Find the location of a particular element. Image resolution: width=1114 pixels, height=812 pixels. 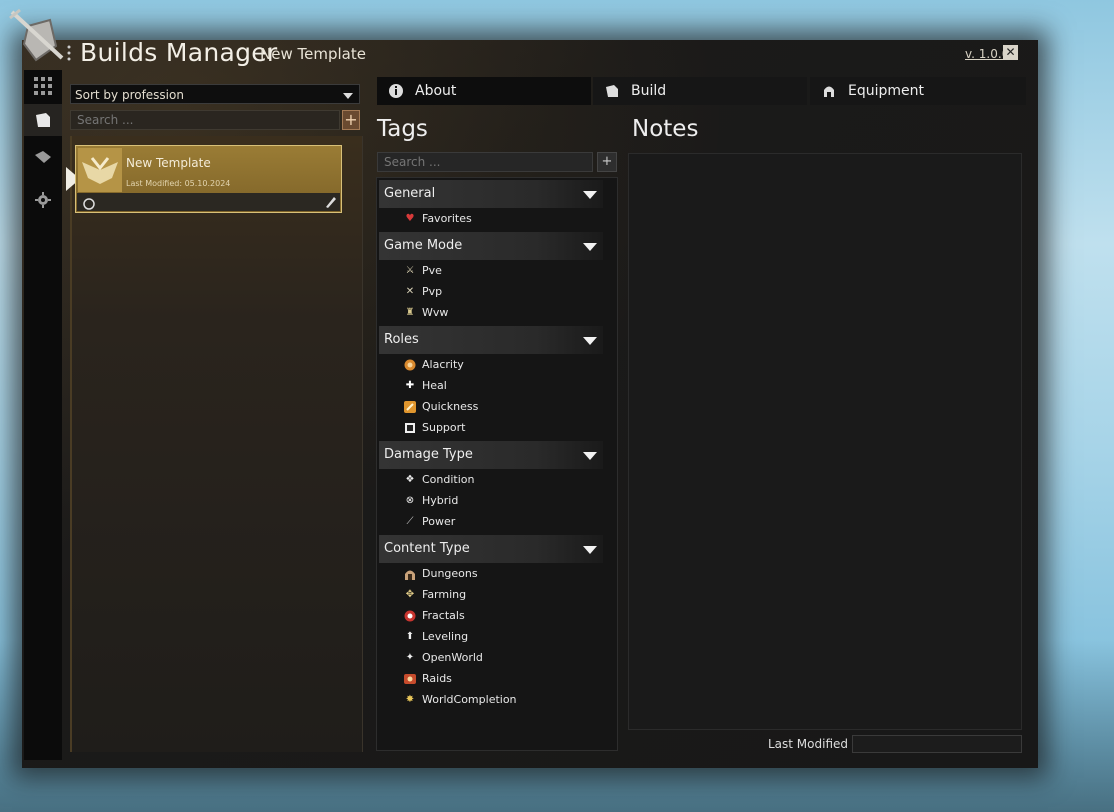

tag-favorites: ♥ Favorites is located at coordinates (438, 219).